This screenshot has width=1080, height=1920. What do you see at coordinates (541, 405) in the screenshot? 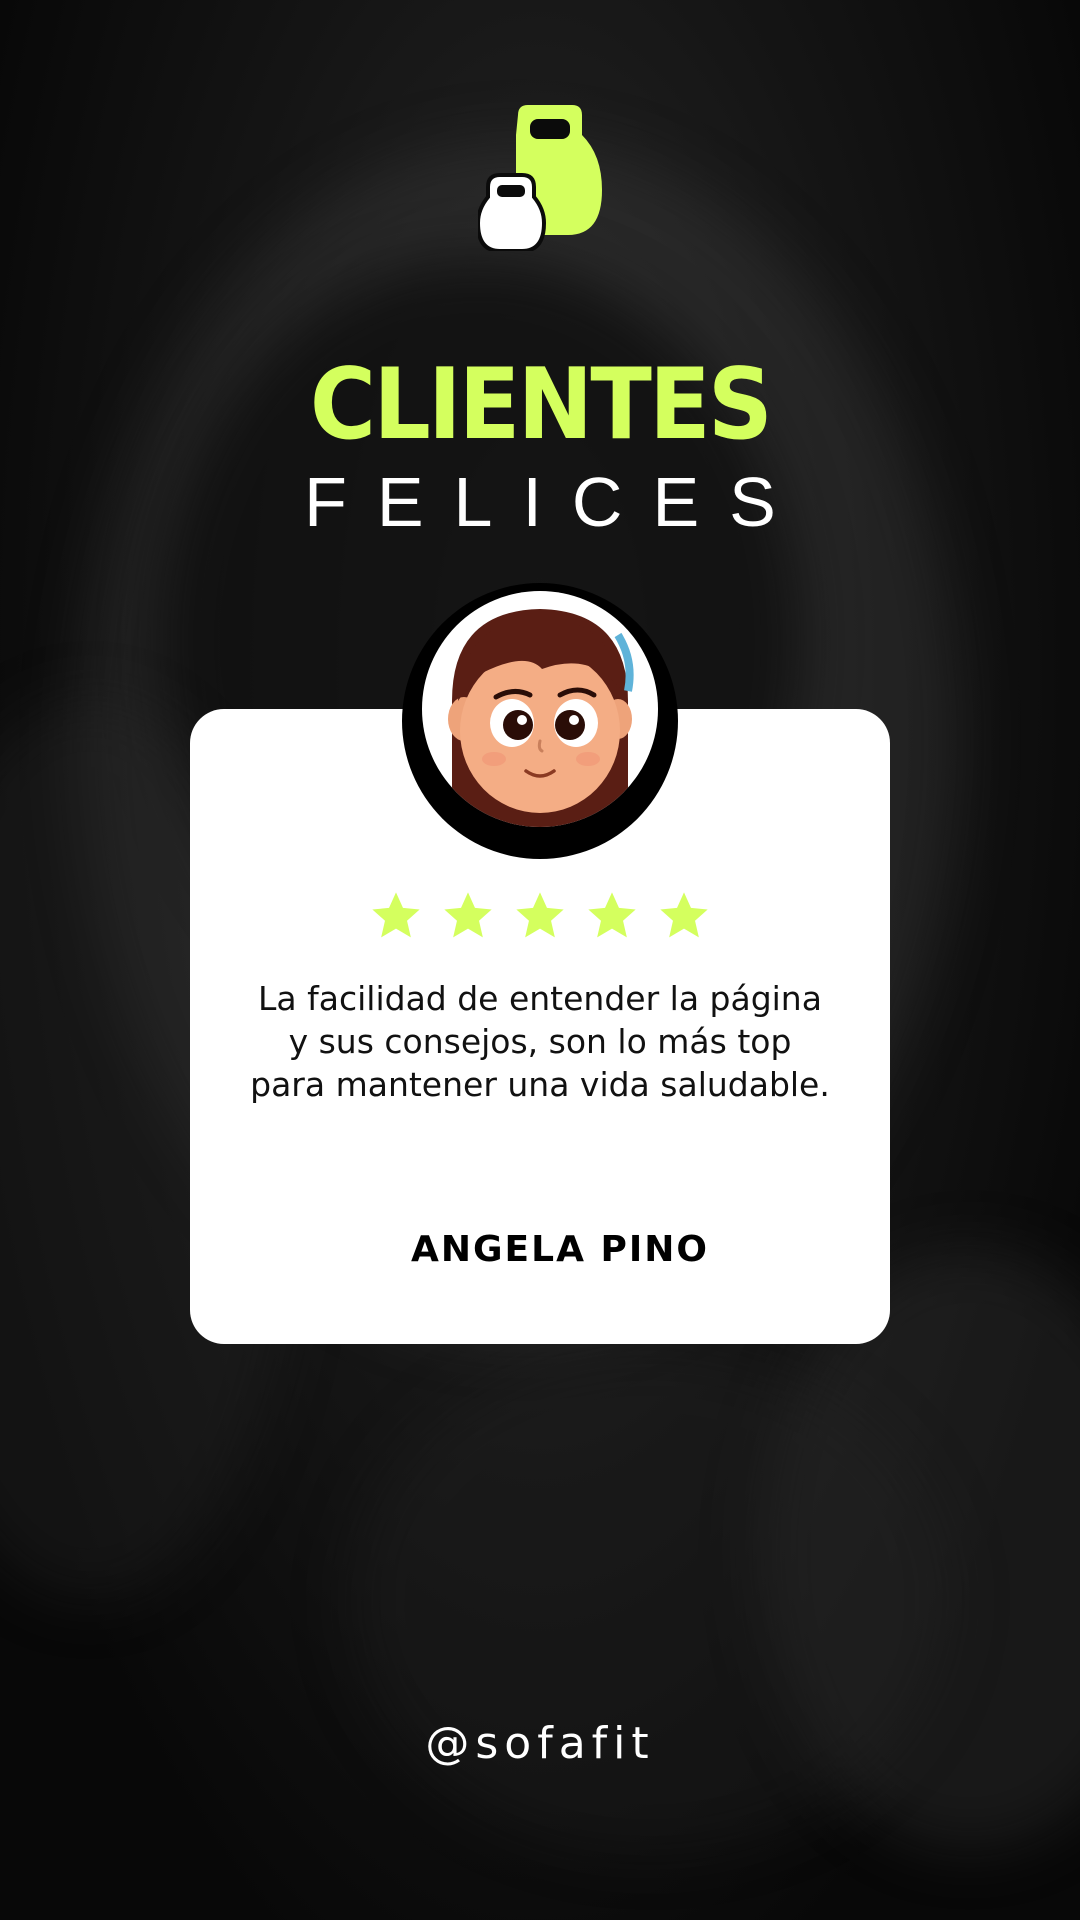
I see `title-clientes: CLIENTES` at bounding box center [541, 405].